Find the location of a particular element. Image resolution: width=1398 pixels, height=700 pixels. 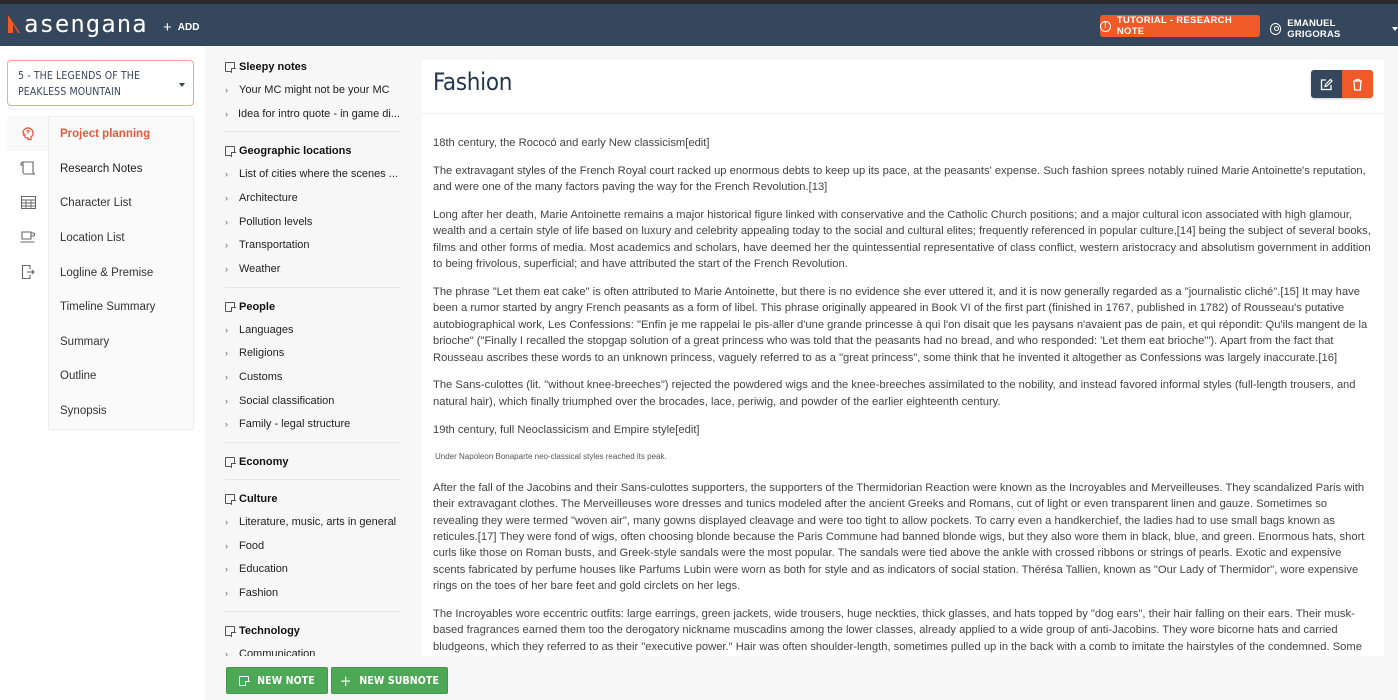

note-item: › Literature, music, arts in general is located at coordinates (312, 522).